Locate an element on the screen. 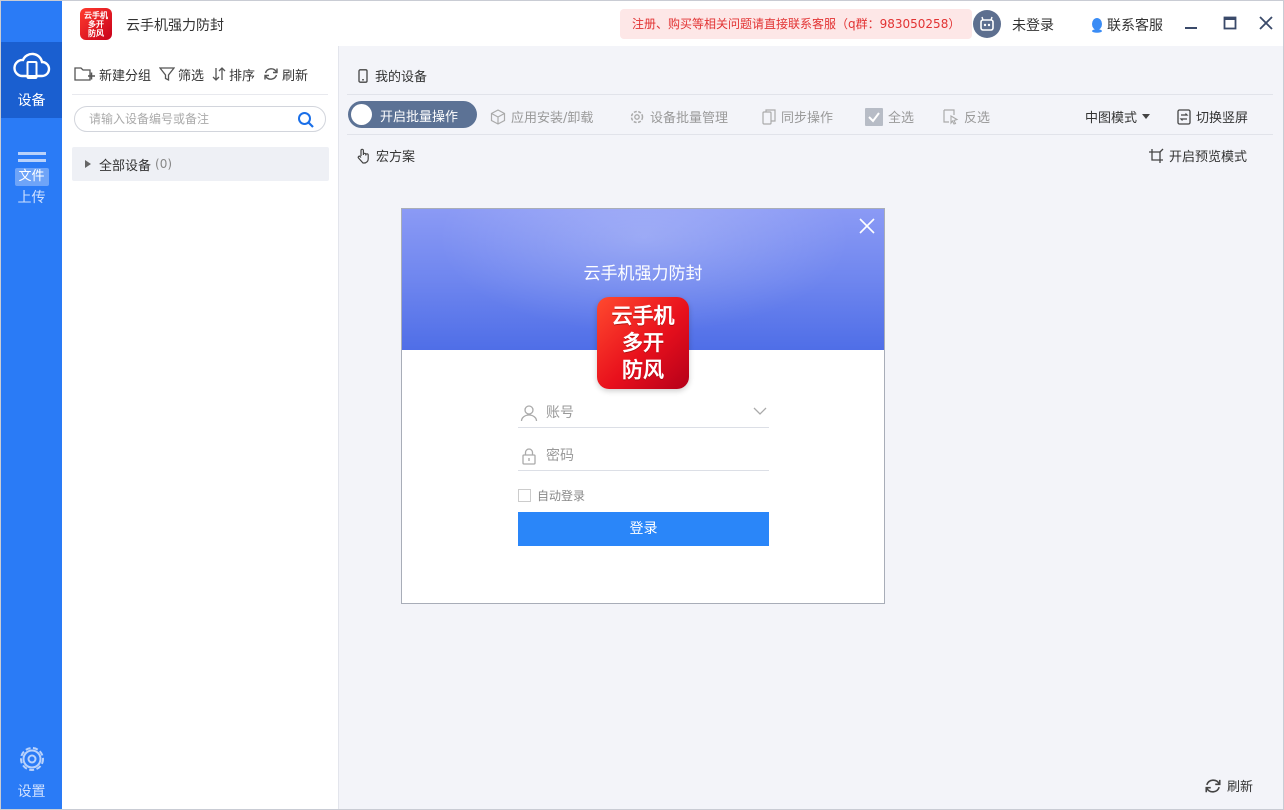 The image size is (1284, 810). robot-avatar-icon is located at coordinates (987, 23).